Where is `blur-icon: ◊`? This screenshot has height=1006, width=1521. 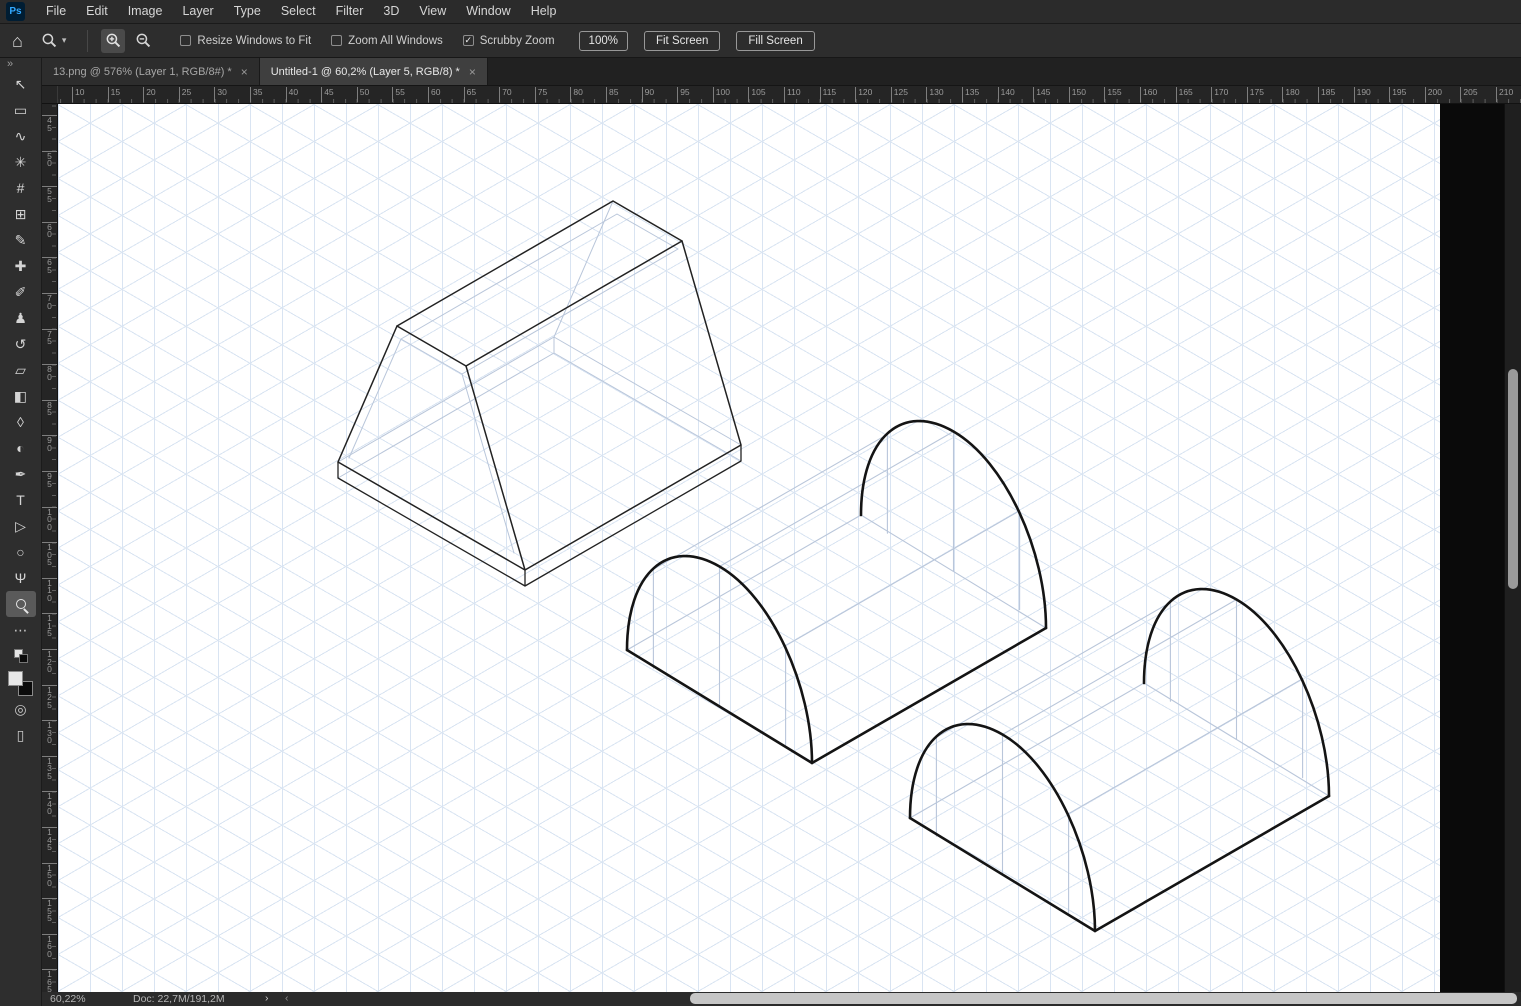 blur-icon: ◊ is located at coordinates (20, 422).